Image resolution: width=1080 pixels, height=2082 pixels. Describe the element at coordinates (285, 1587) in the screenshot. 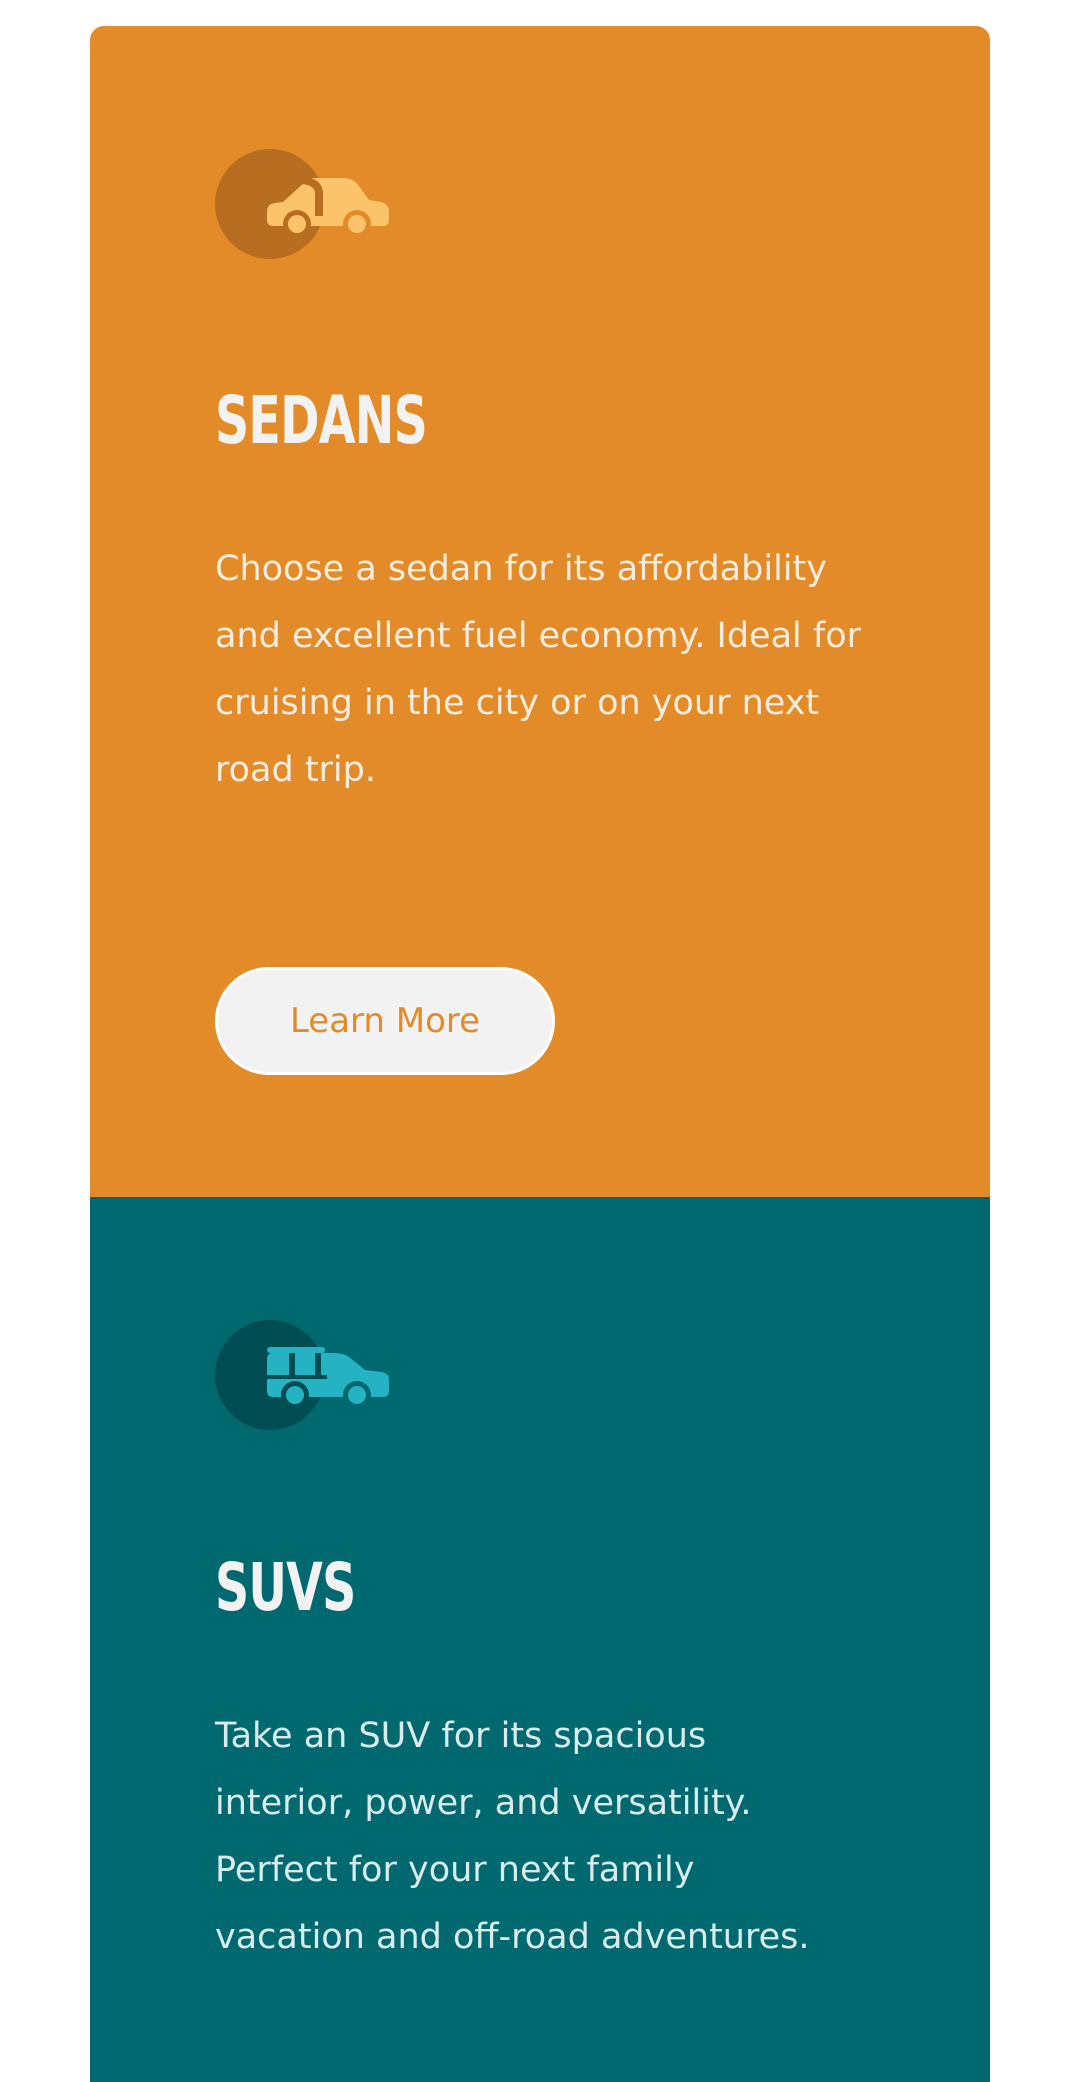

I see `suv-title: SUVS` at that location.